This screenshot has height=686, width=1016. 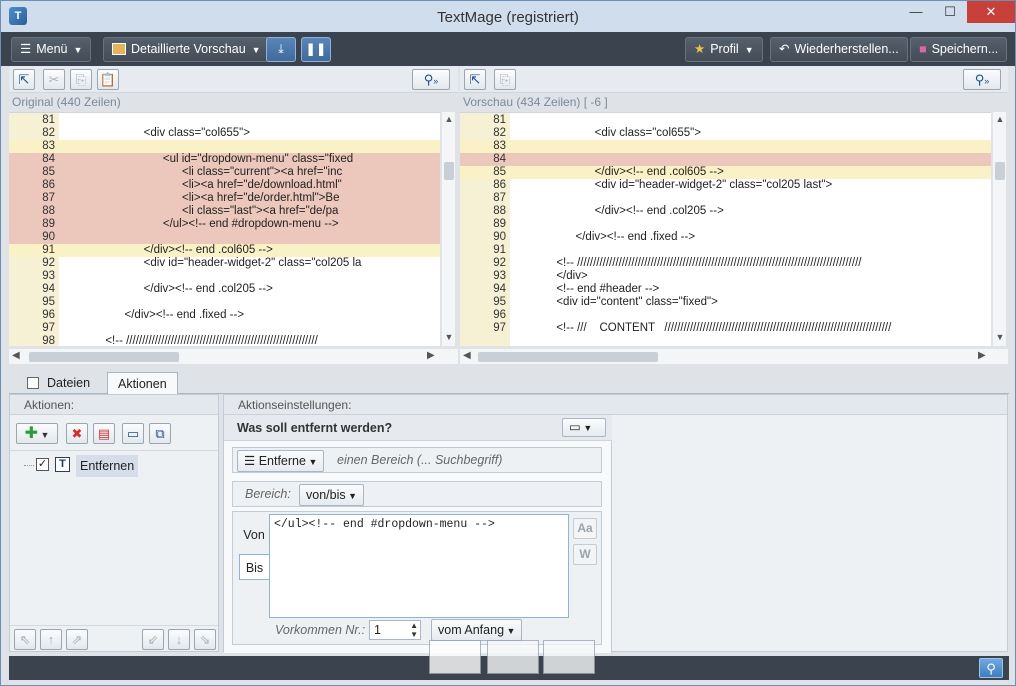 I want to click on cut-button: ✂, so click(x=54, y=79).